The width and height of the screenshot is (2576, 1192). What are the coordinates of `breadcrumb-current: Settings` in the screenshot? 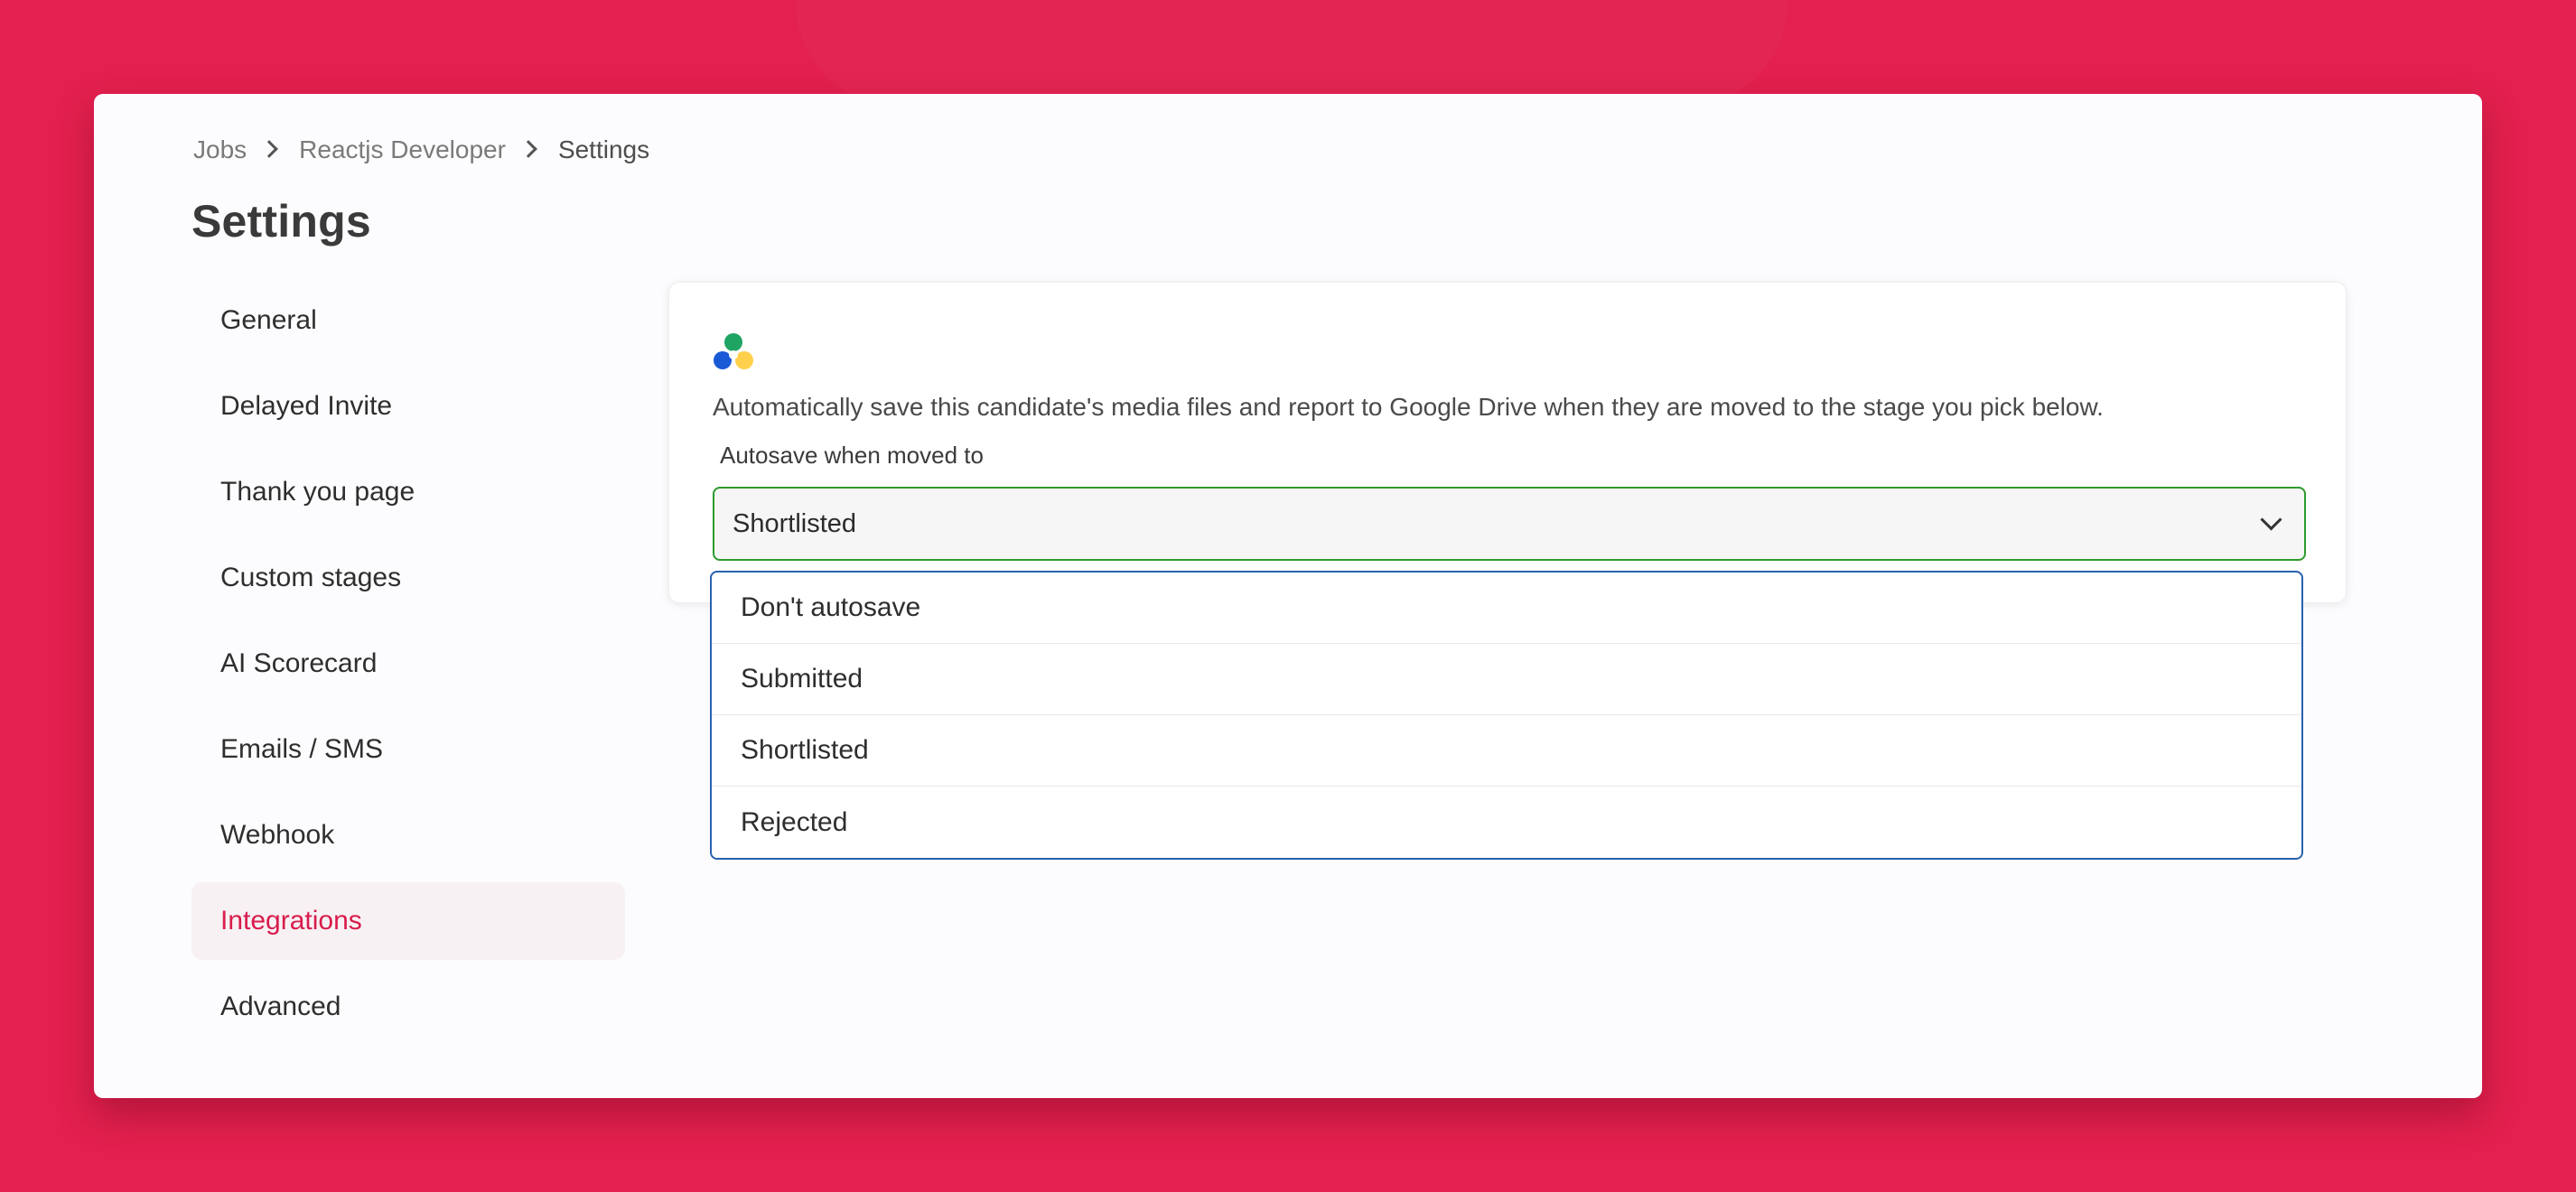 It's located at (603, 149).